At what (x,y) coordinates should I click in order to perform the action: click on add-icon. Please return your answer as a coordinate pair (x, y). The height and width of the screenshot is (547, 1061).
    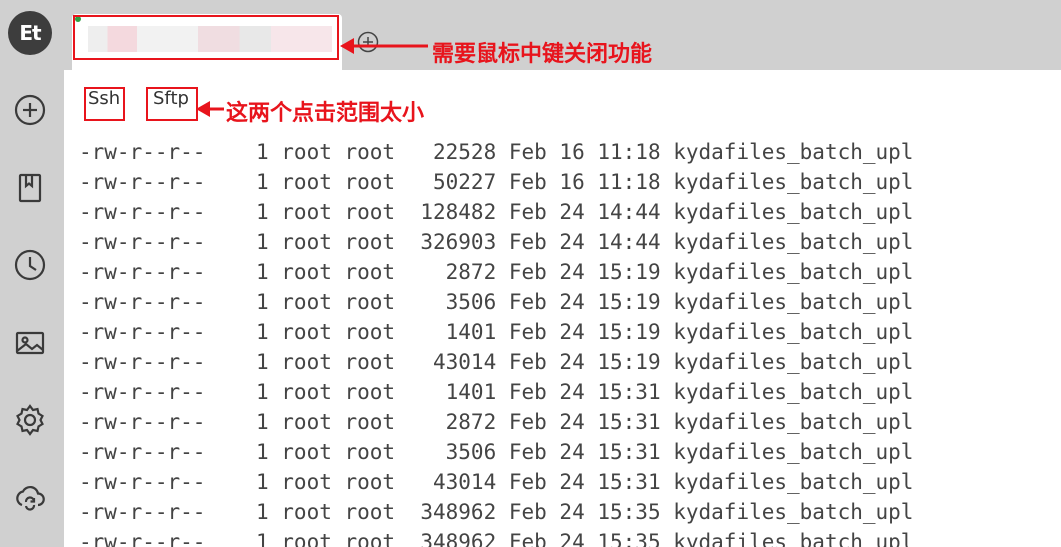
    Looking at the image, I should click on (30, 110).